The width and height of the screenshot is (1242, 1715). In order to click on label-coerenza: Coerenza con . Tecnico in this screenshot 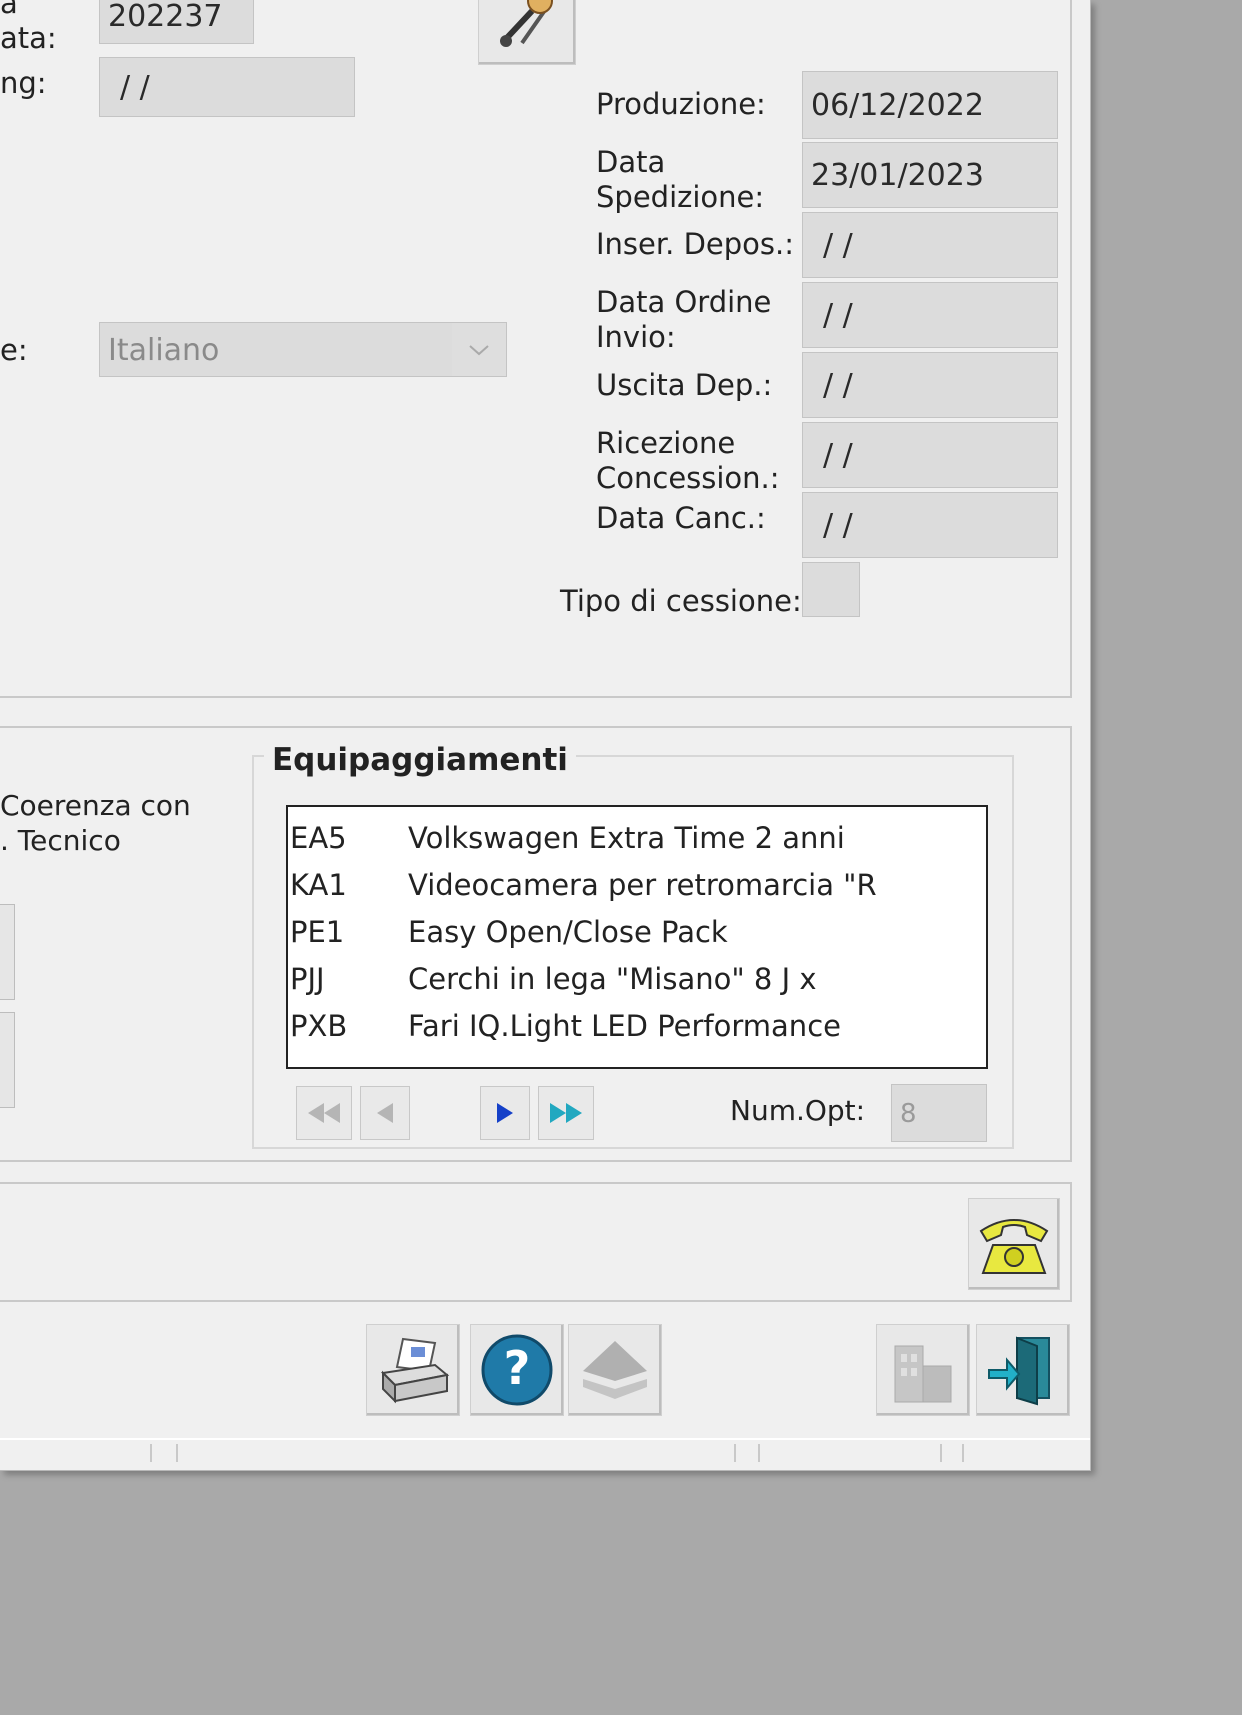, I will do `click(95, 823)`.